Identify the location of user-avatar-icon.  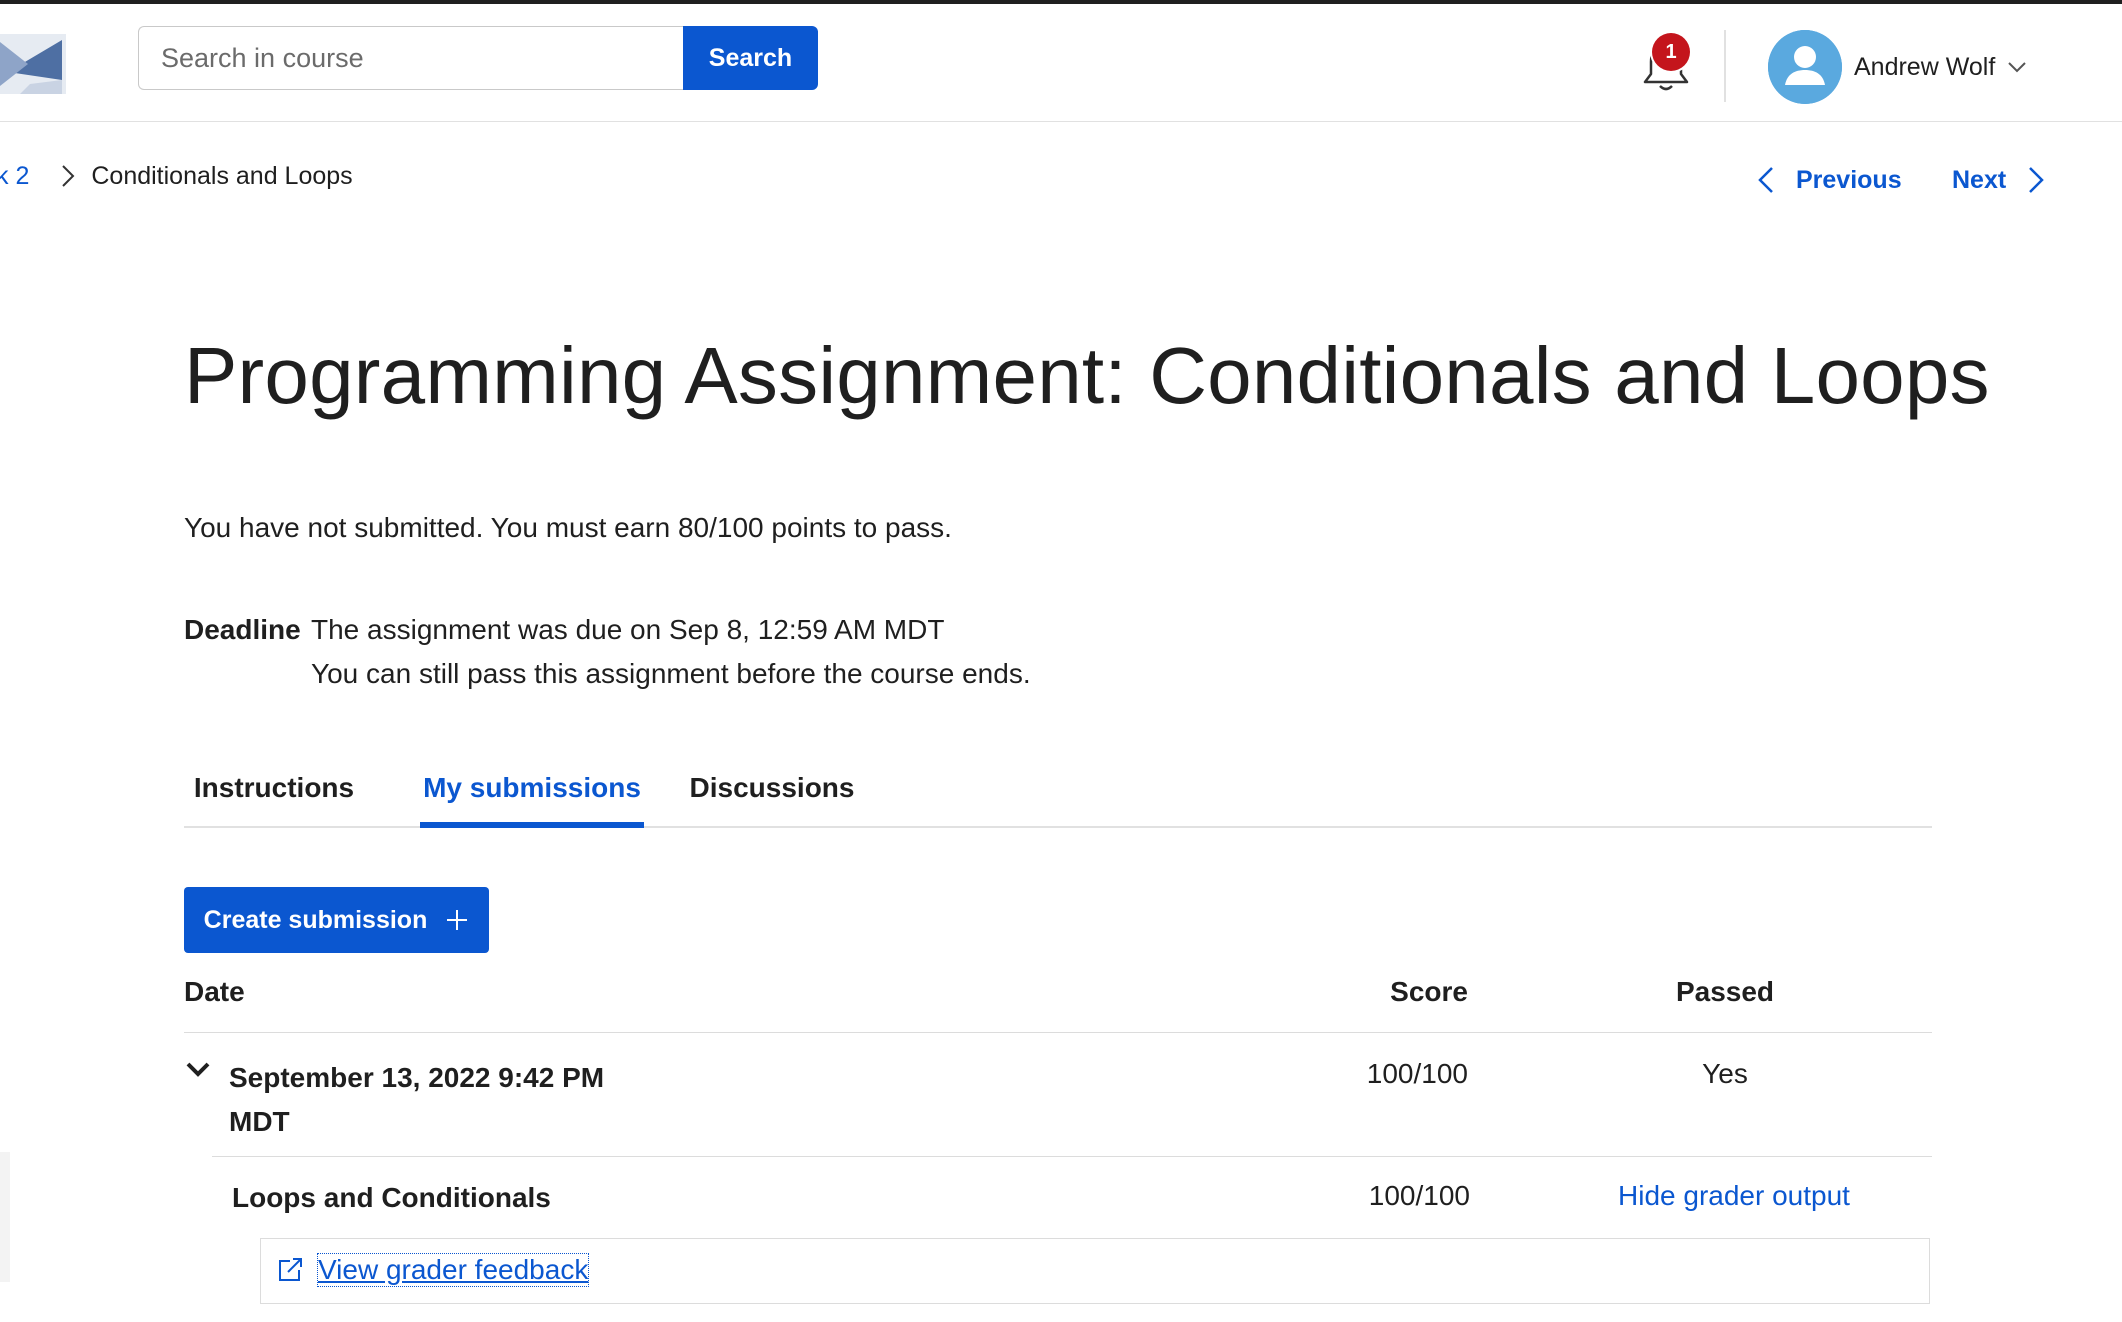
(1805, 67).